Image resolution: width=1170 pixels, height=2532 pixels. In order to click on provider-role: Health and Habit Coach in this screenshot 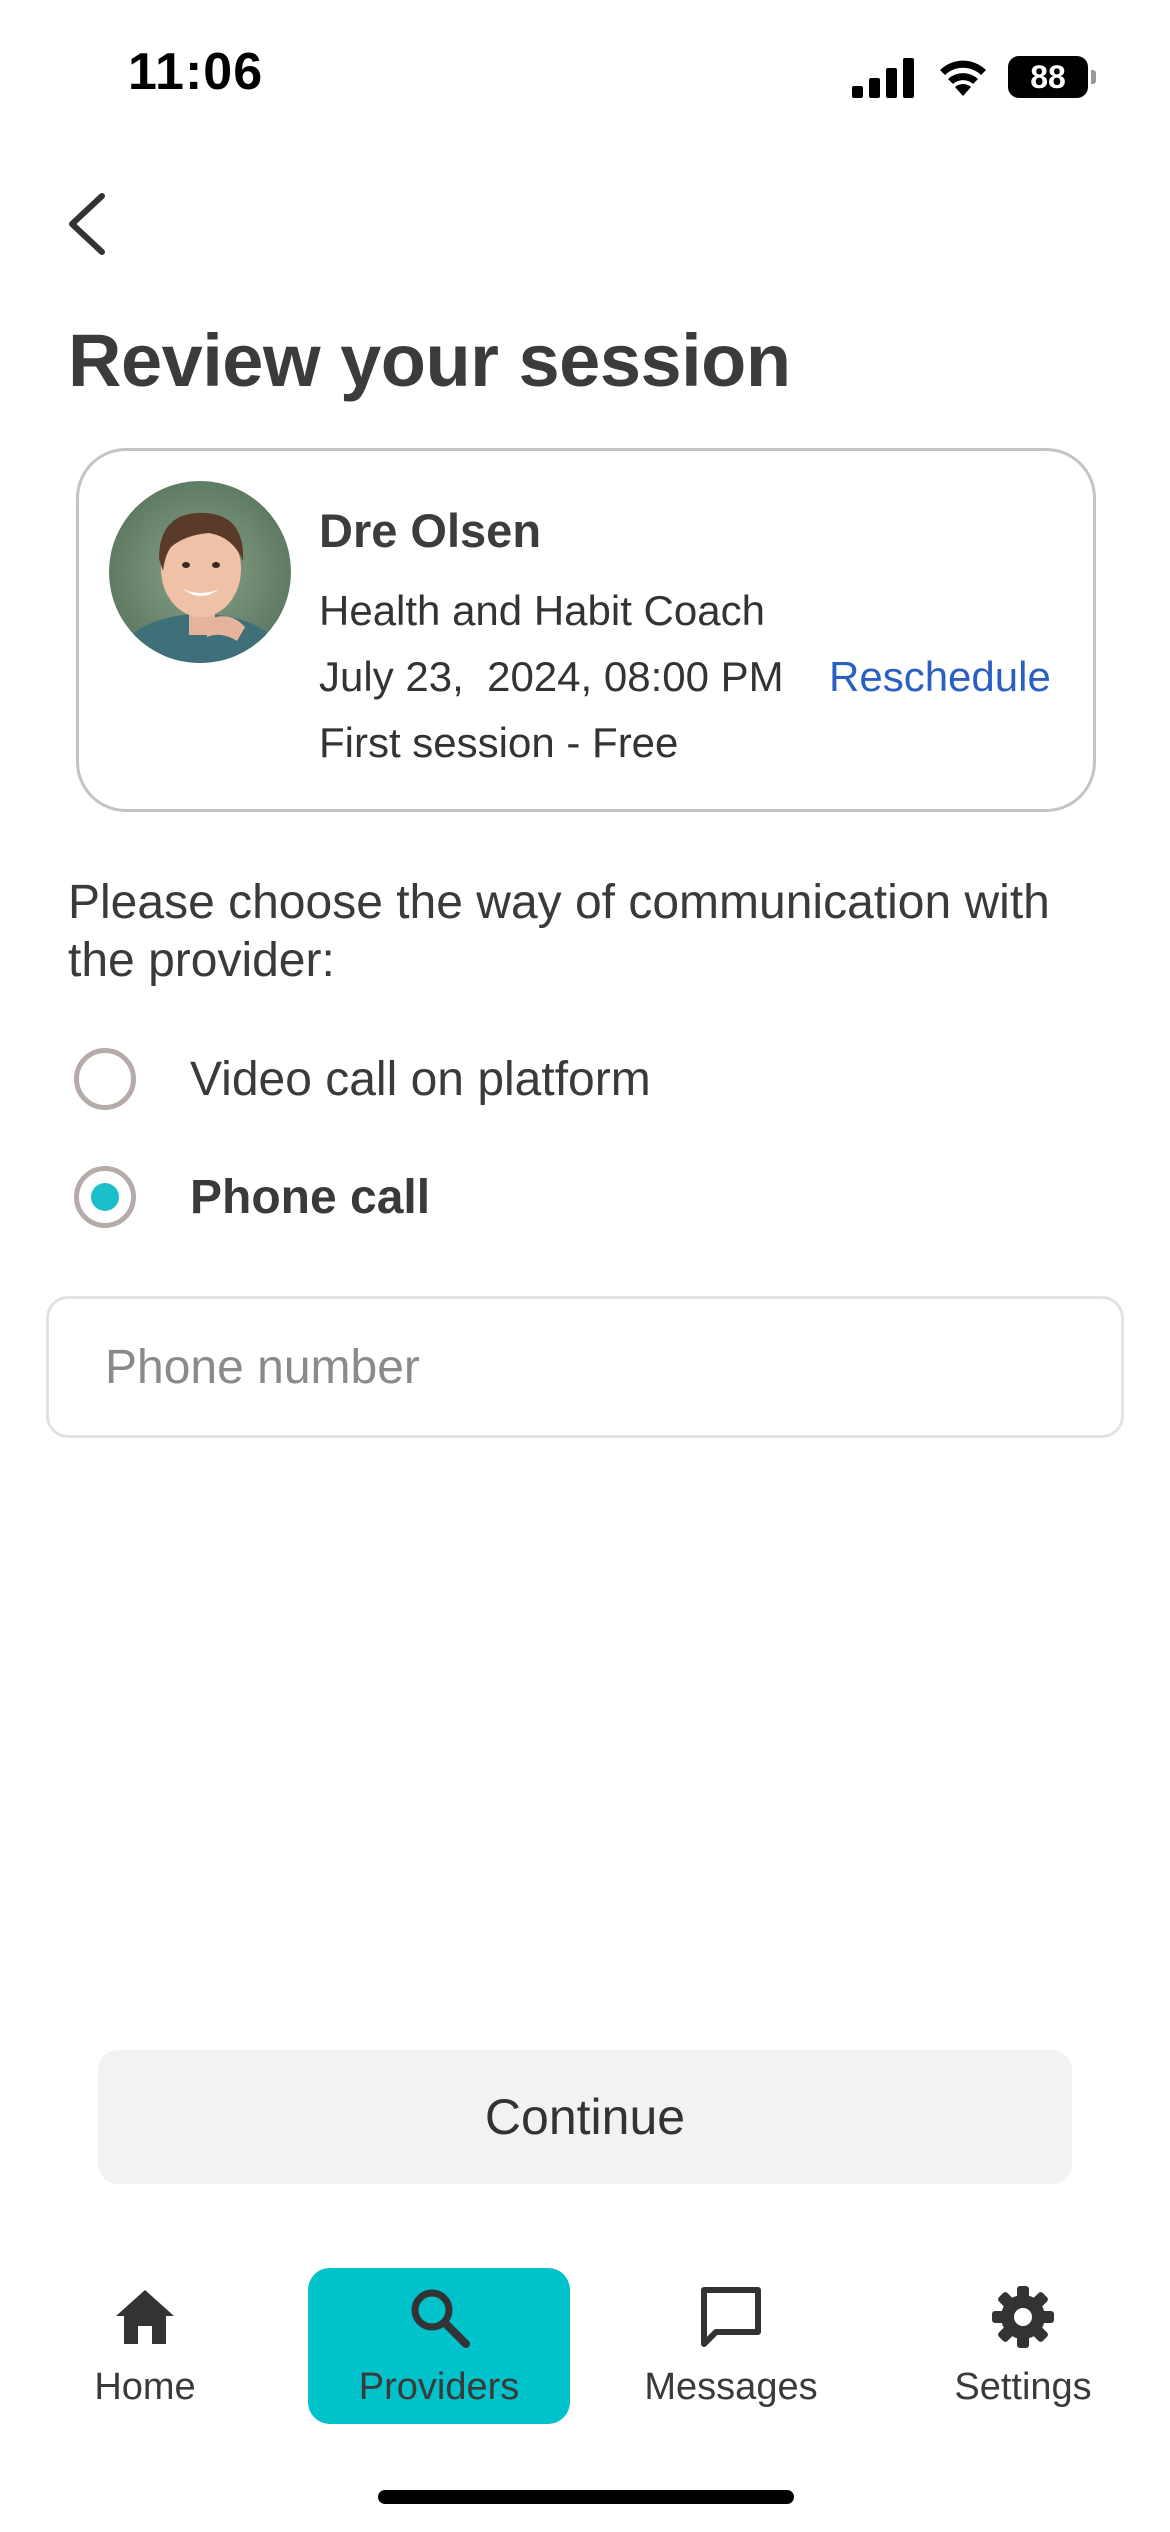, I will do `click(542, 610)`.